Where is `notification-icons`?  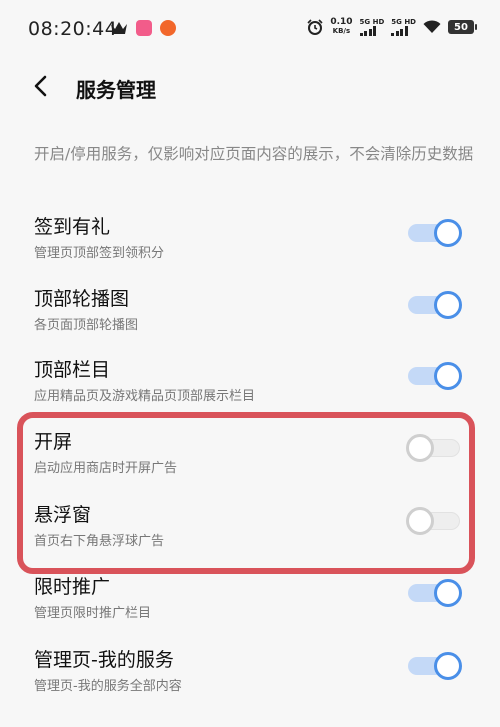 notification-icons is located at coordinates (143, 28).